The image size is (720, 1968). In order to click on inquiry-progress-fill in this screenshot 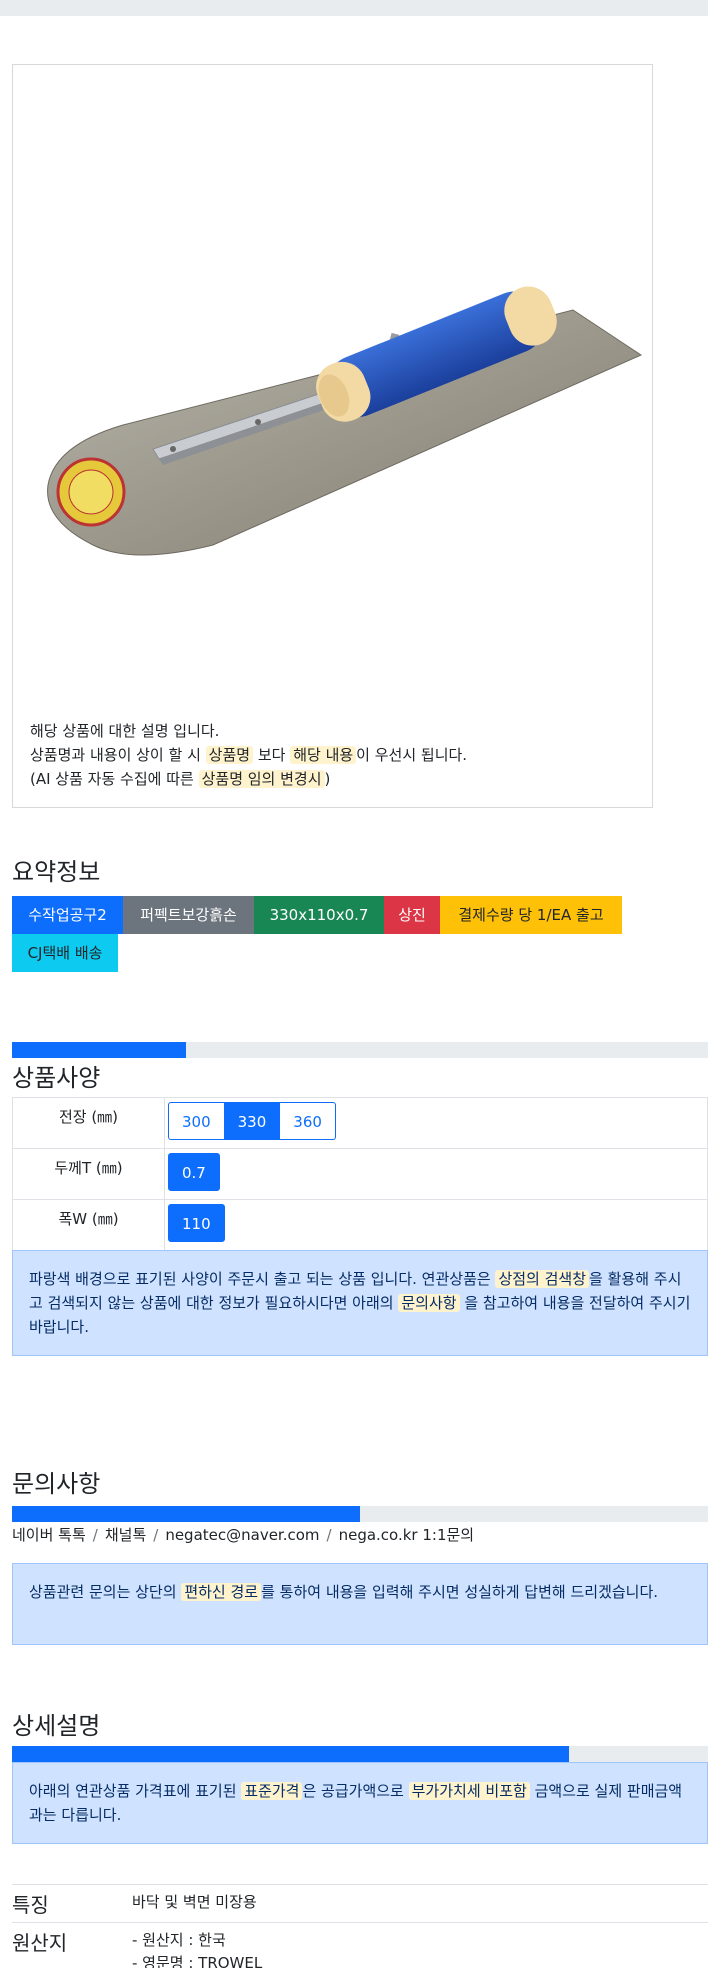, I will do `click(186, 1514)`.